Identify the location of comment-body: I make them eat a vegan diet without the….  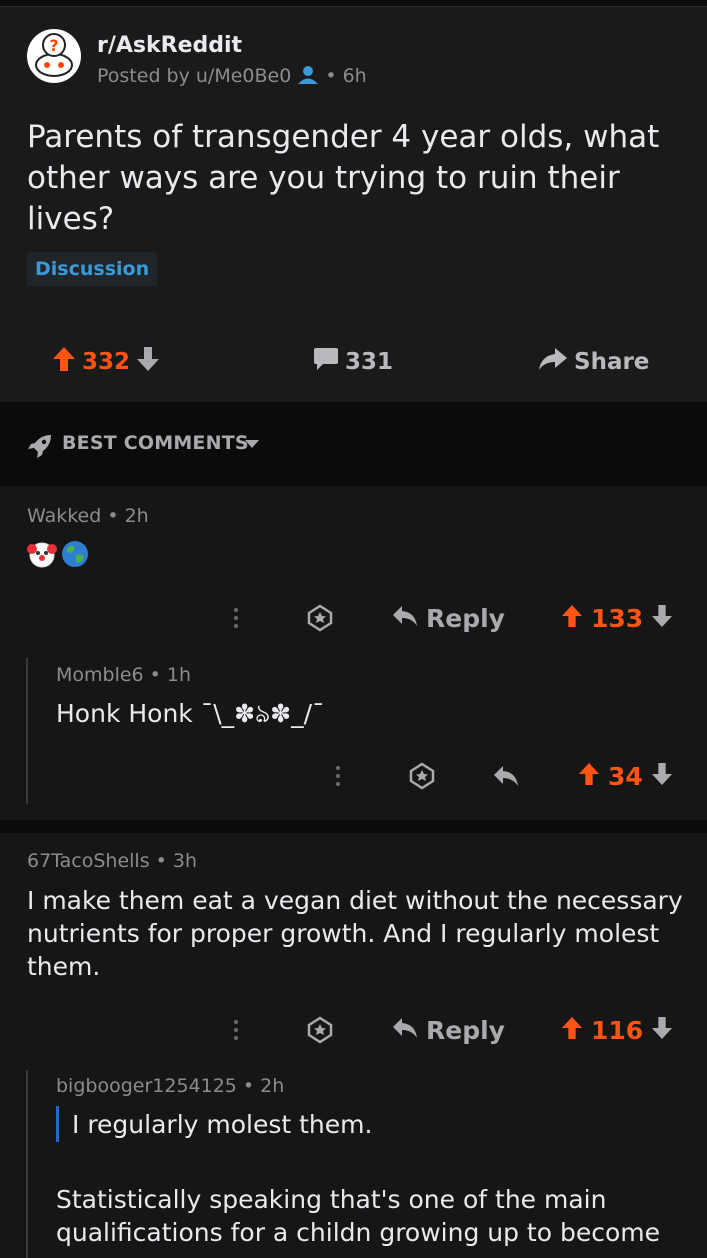
(355, 933).